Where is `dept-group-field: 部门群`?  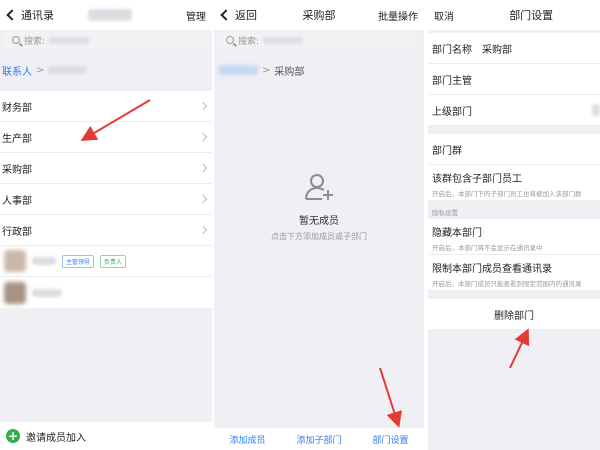
dept-group-field: 部门群 is located at coordinates (514, 149).